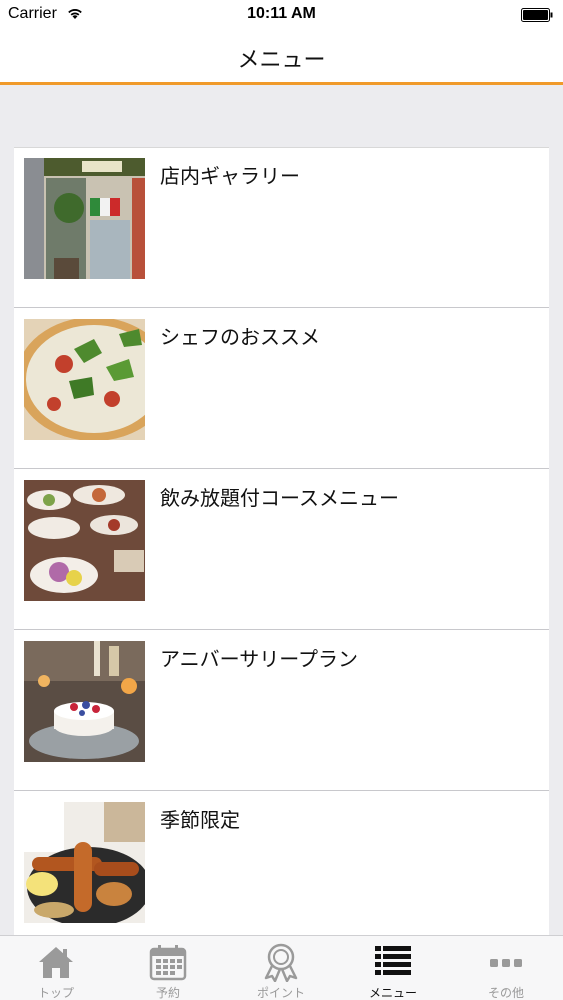 The image size is (563, 1000). I want to click on menu-item-label: 飲み放題付コースメニュー, so click(279, 498).